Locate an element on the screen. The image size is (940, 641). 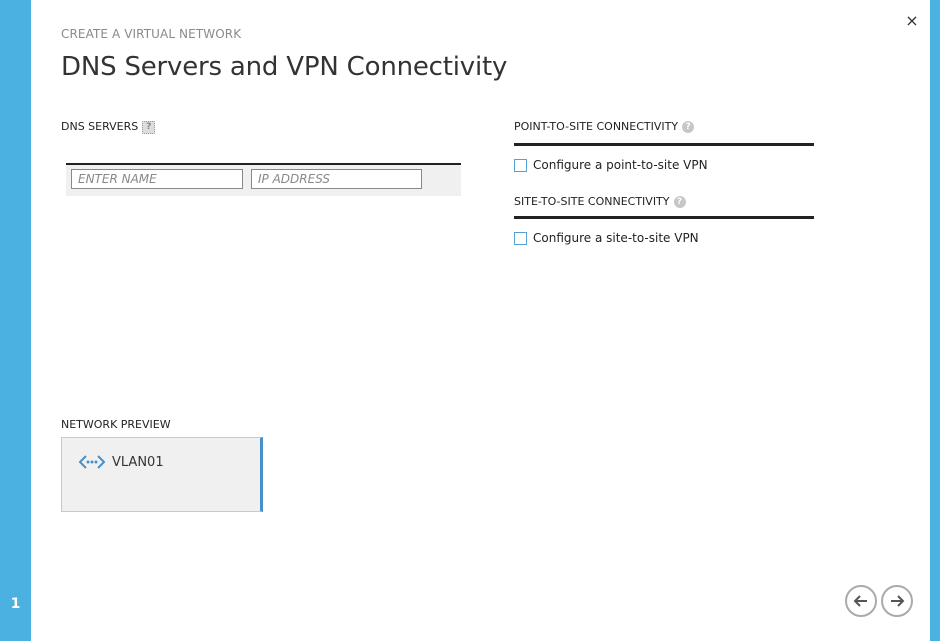
close-icon: × is located at coordinates (912, 21).